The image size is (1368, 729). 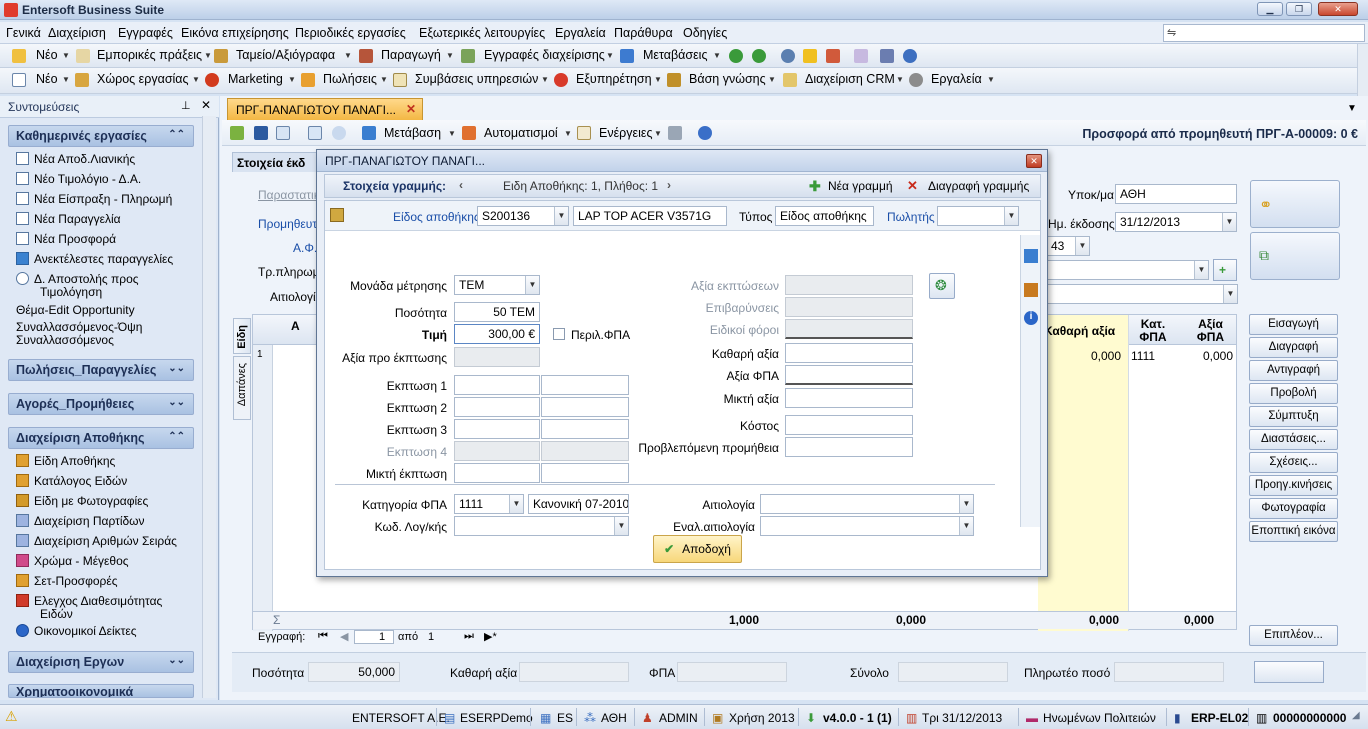 What do you see at coordinates (1352, 108) in the screenshot?
I see `tab-list-icon: ▼` at bounding box center [1352, 108].